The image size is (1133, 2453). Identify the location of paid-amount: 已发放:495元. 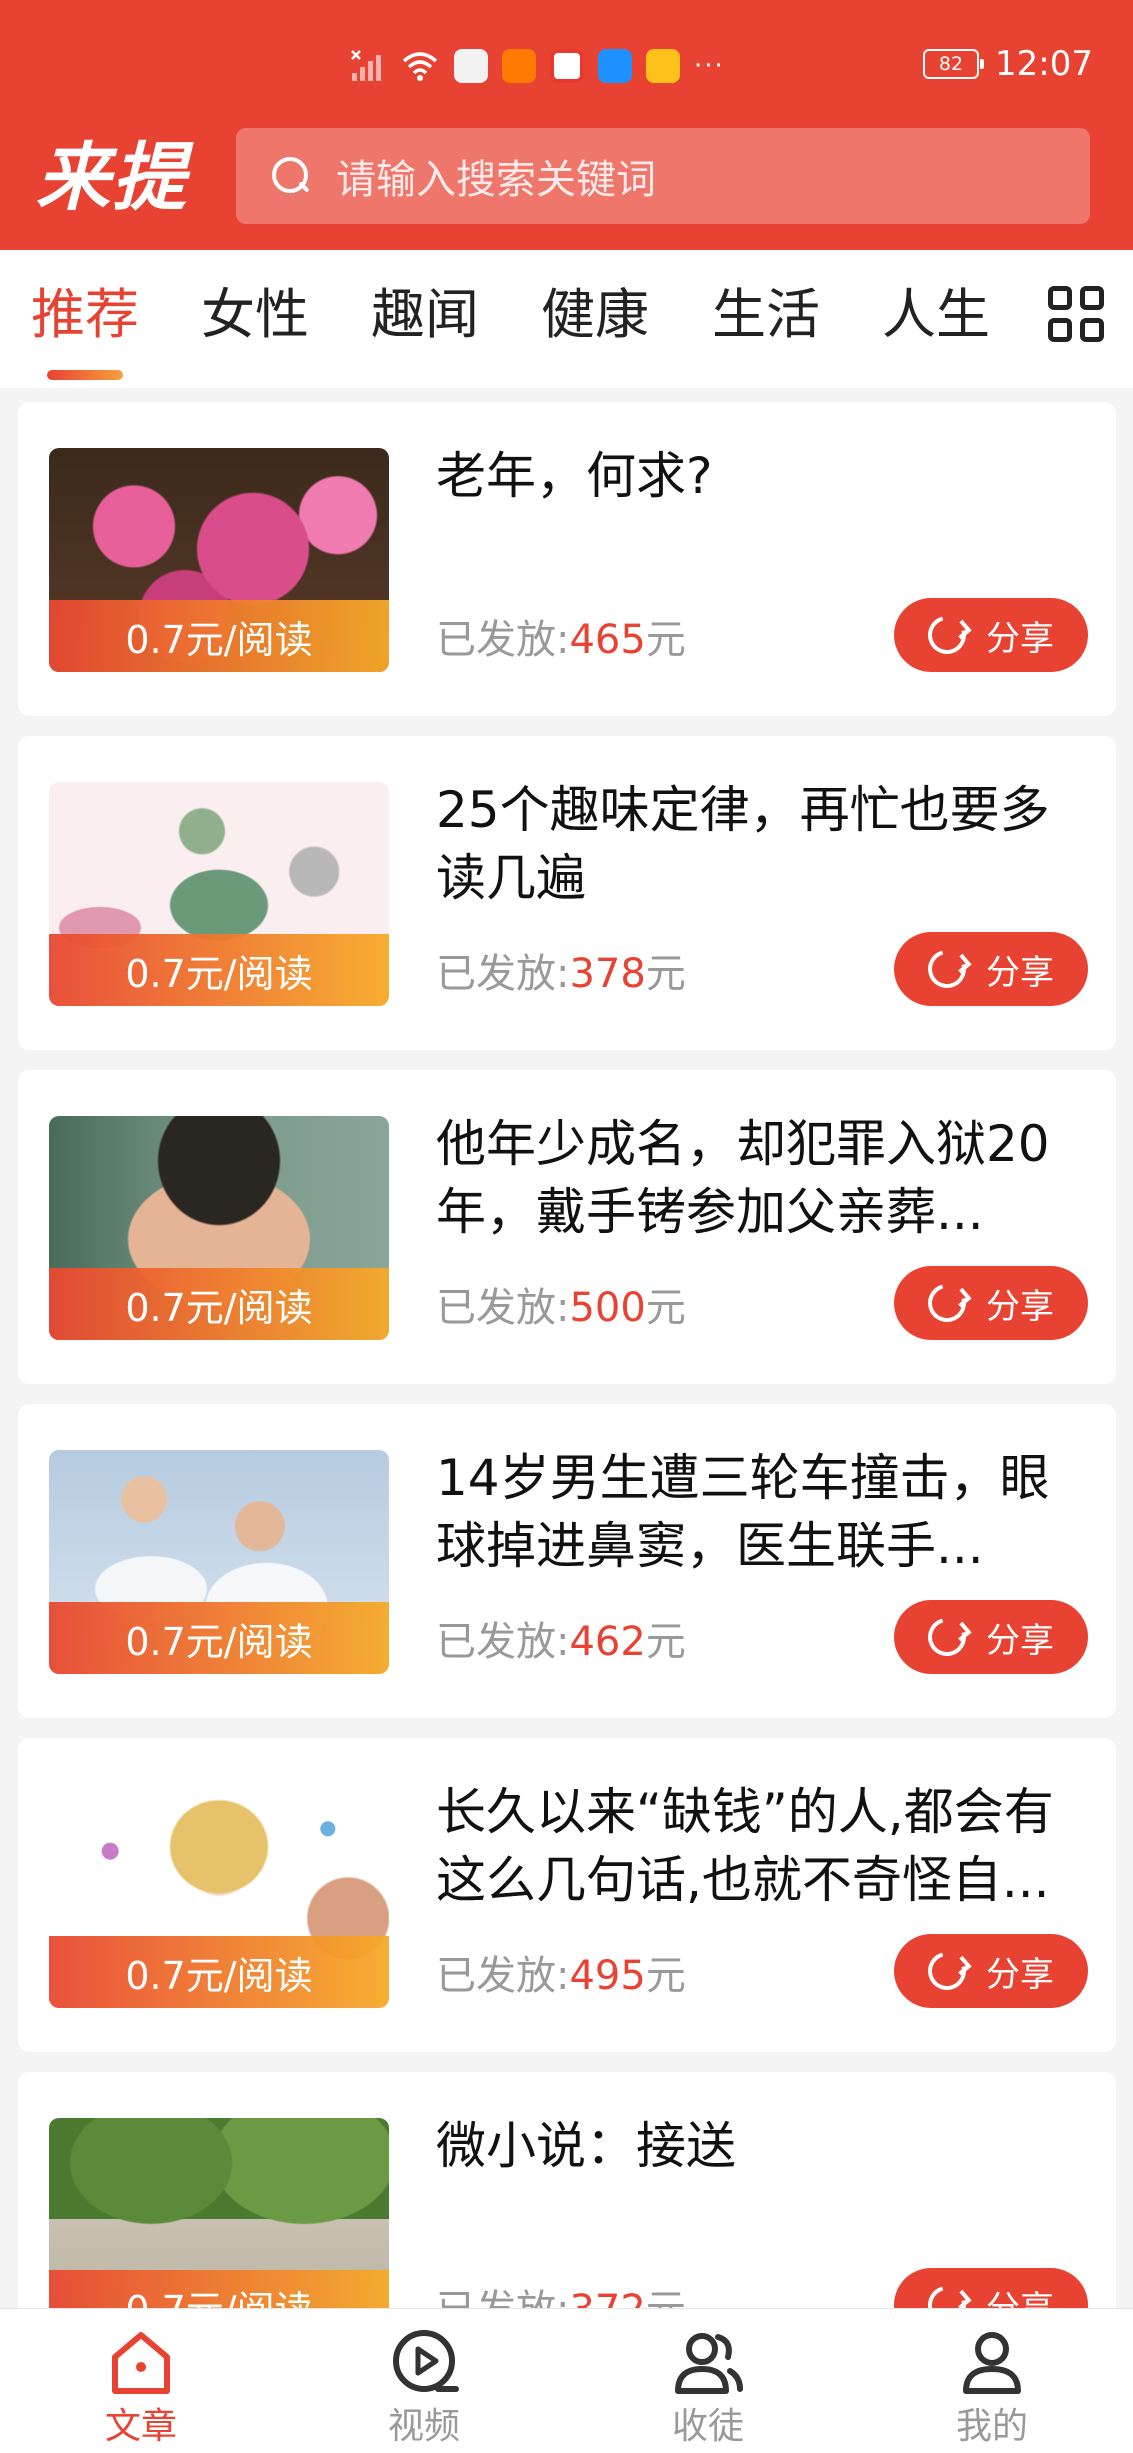
(561, 1976).